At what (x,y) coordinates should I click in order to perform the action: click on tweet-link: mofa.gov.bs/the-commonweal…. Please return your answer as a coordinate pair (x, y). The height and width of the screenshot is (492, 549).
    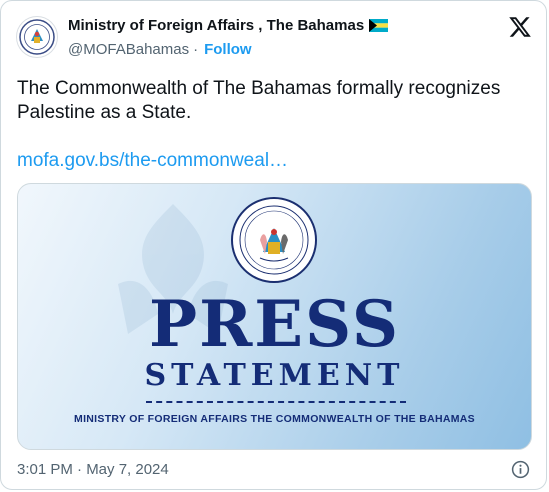
    Looking at the image, I should click on (152, 161).